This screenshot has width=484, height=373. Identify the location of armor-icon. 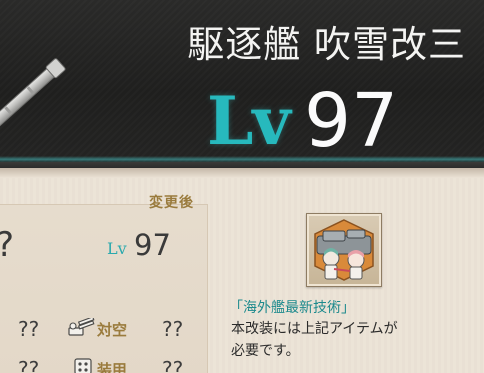
(83, 365).